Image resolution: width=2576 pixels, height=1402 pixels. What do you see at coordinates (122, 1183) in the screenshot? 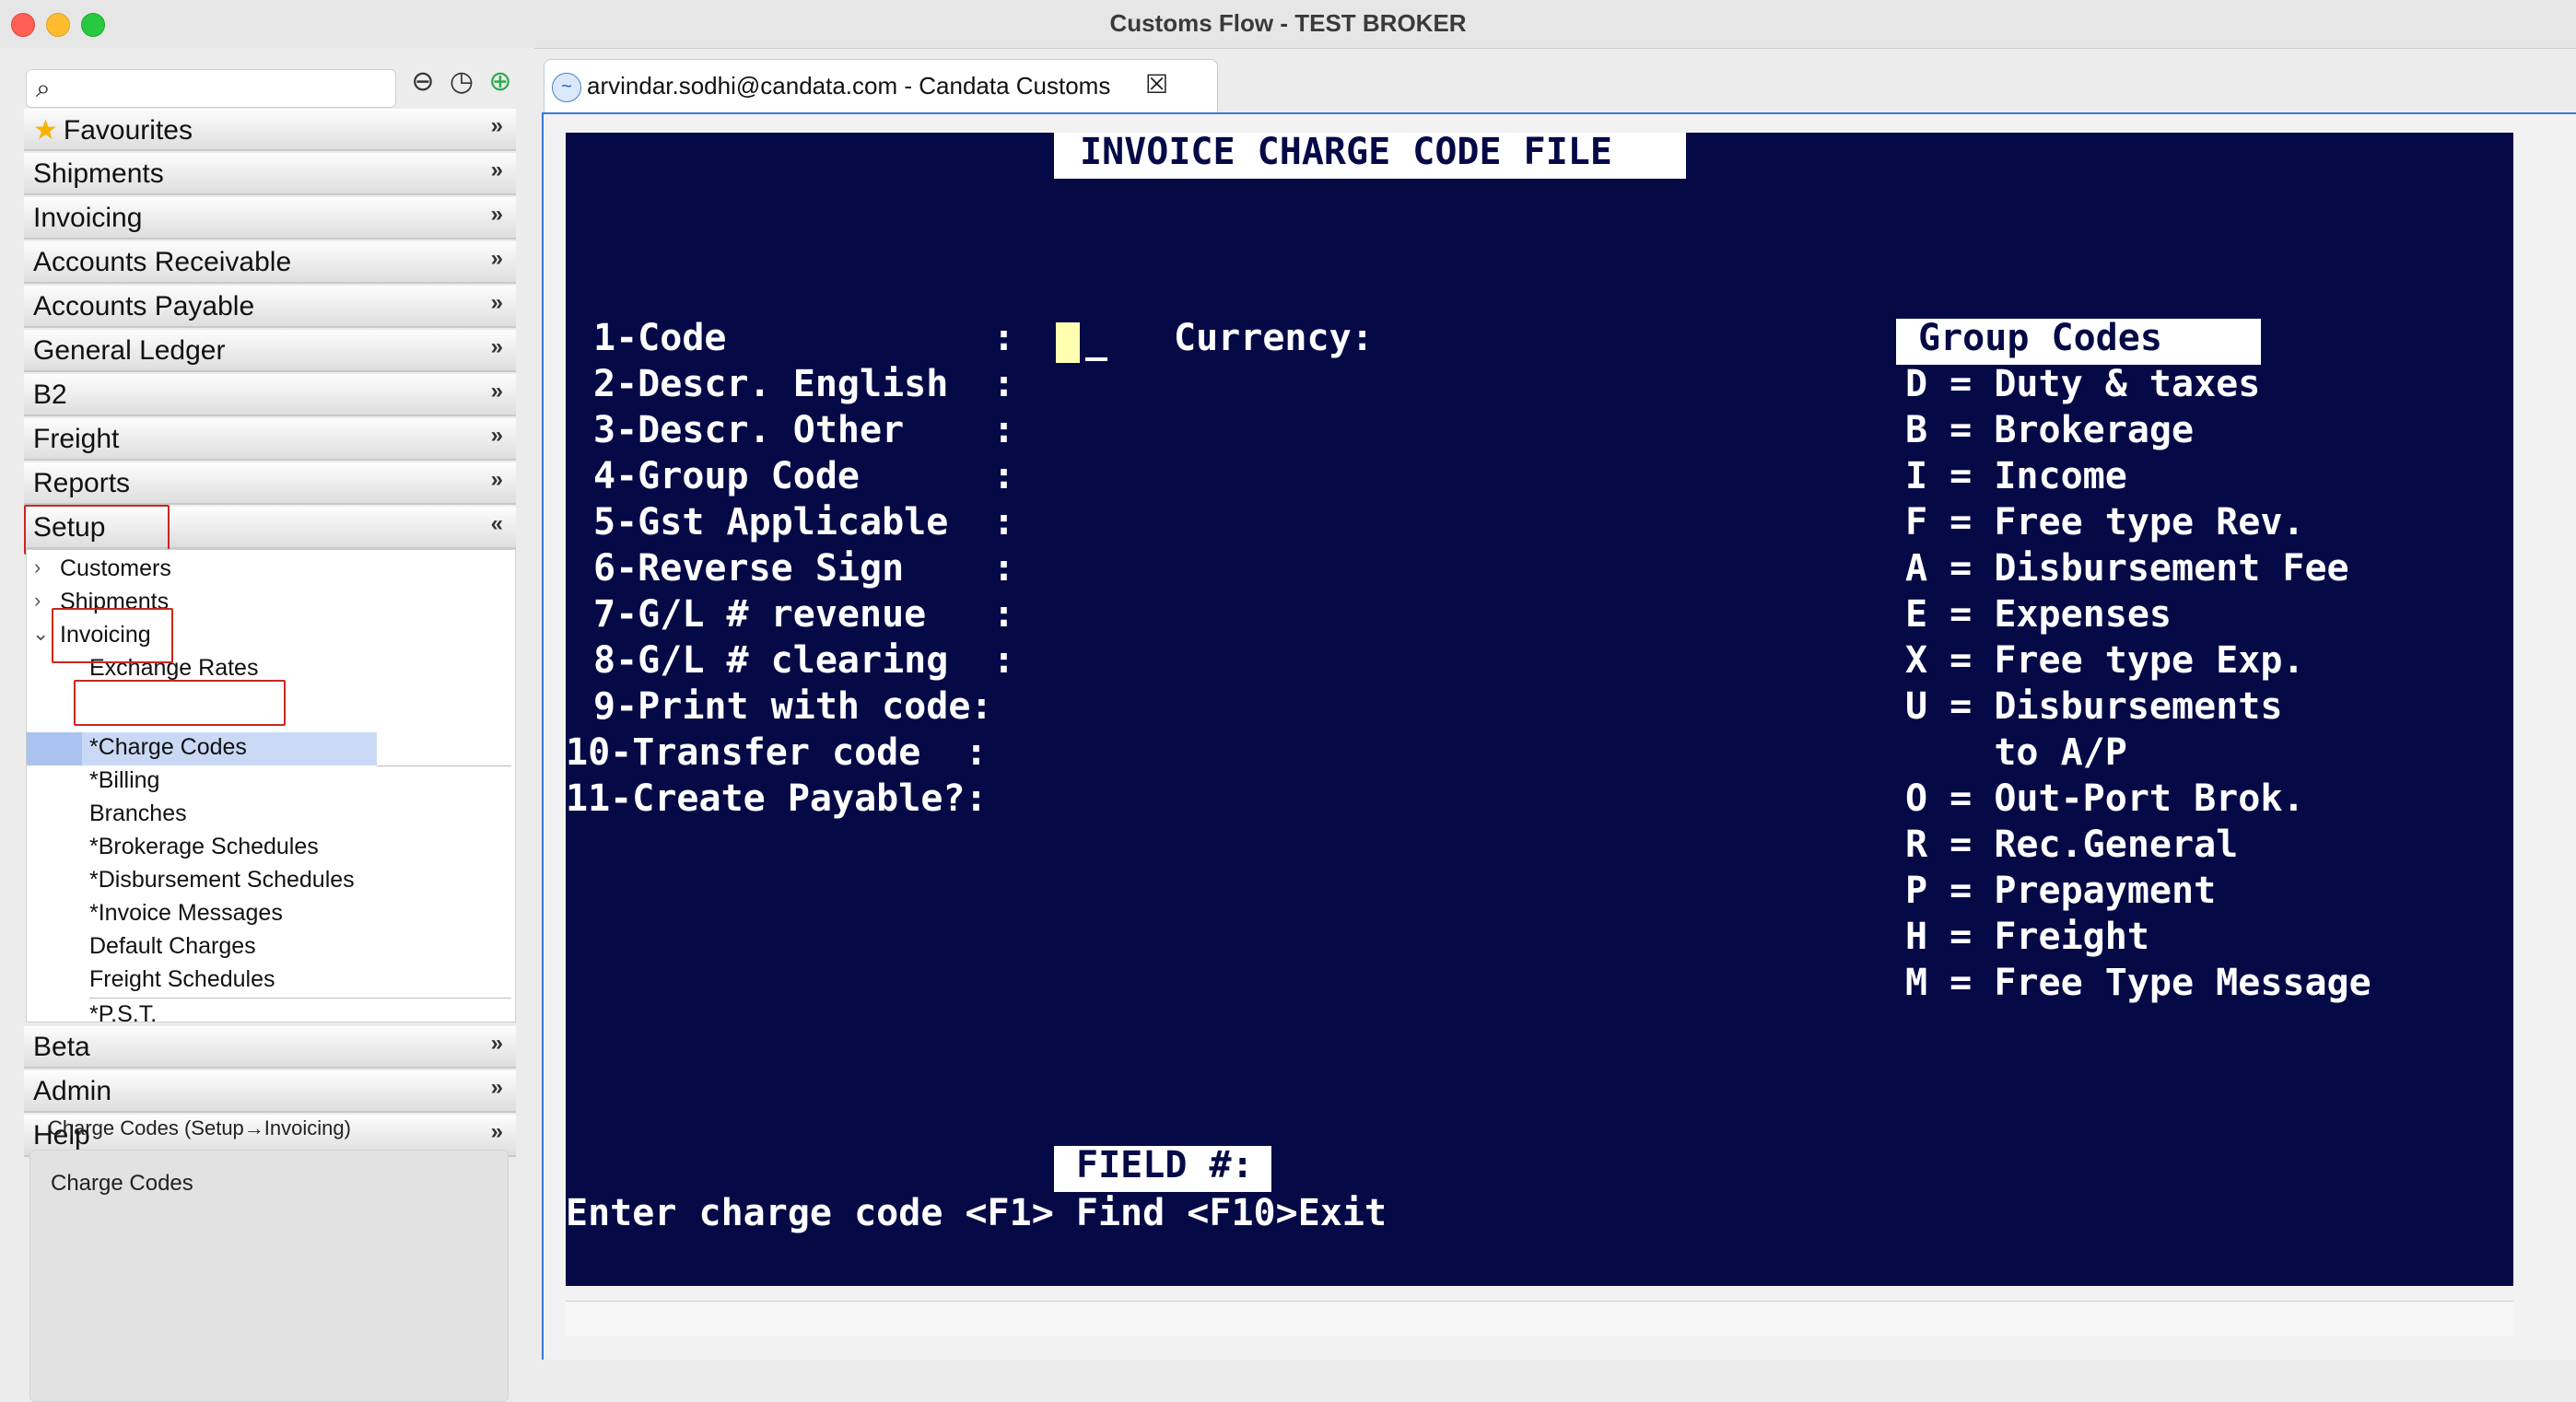
I see `description-text: Charge Codes` at bounding box center [122, 1183].